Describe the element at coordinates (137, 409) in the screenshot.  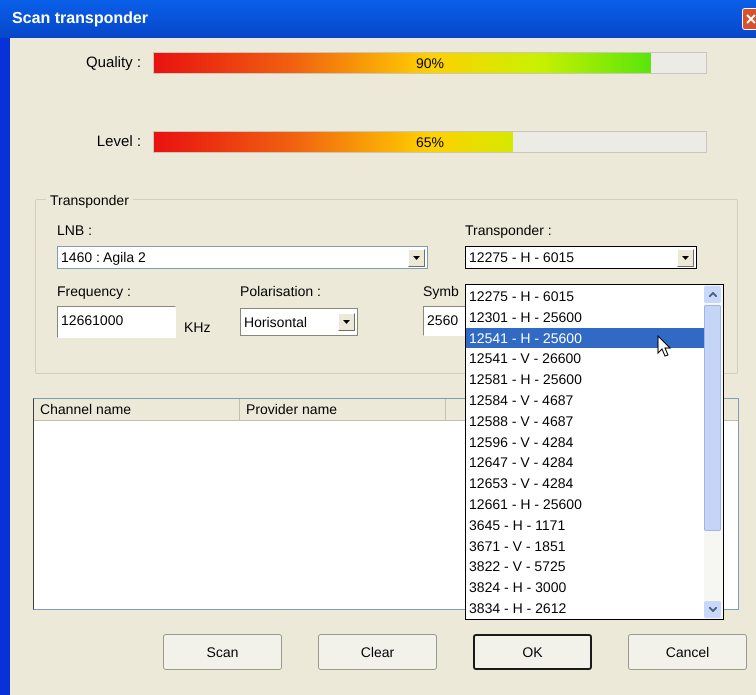
I see `column-header: Channel name` at that location.